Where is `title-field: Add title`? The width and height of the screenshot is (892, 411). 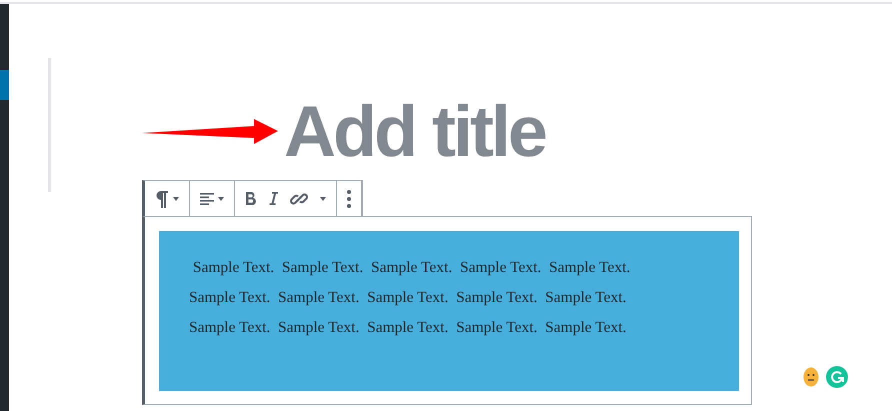 title-field: Add title is located at coordinates (414, 132).